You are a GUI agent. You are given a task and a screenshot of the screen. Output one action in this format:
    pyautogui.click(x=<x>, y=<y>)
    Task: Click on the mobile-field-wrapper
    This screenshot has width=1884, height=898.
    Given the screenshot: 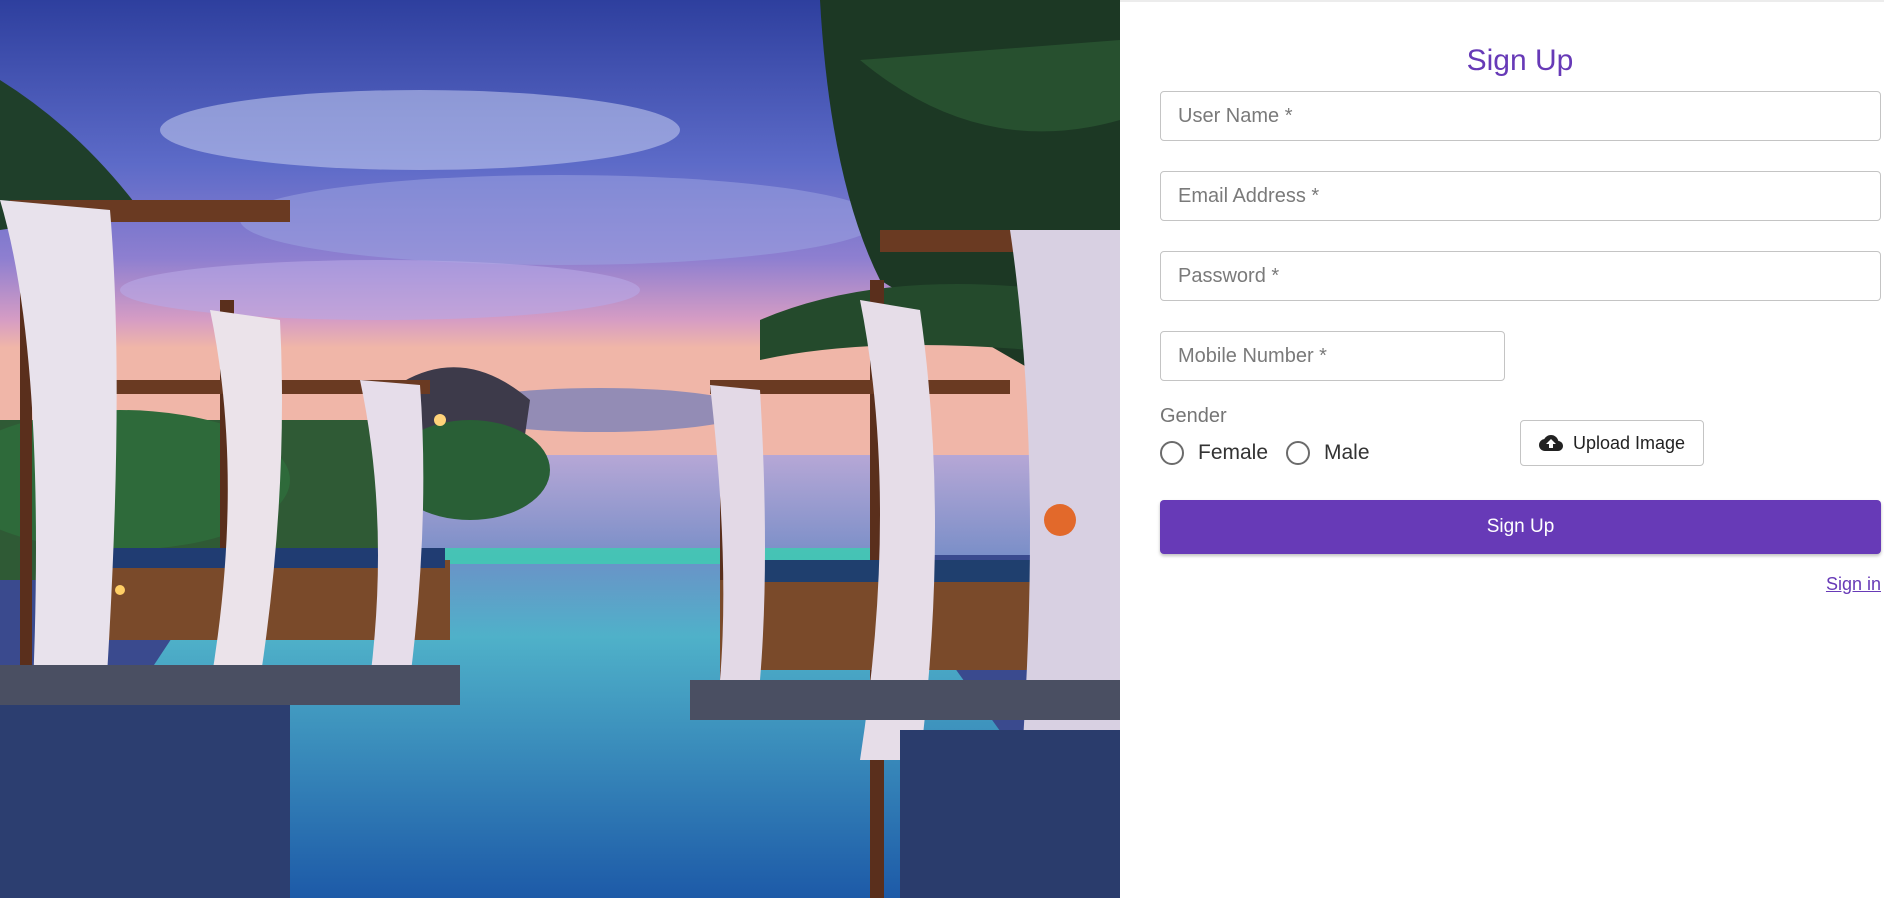 What is the action you would take?
    pyautogui.click(x=1332, y=356)
    